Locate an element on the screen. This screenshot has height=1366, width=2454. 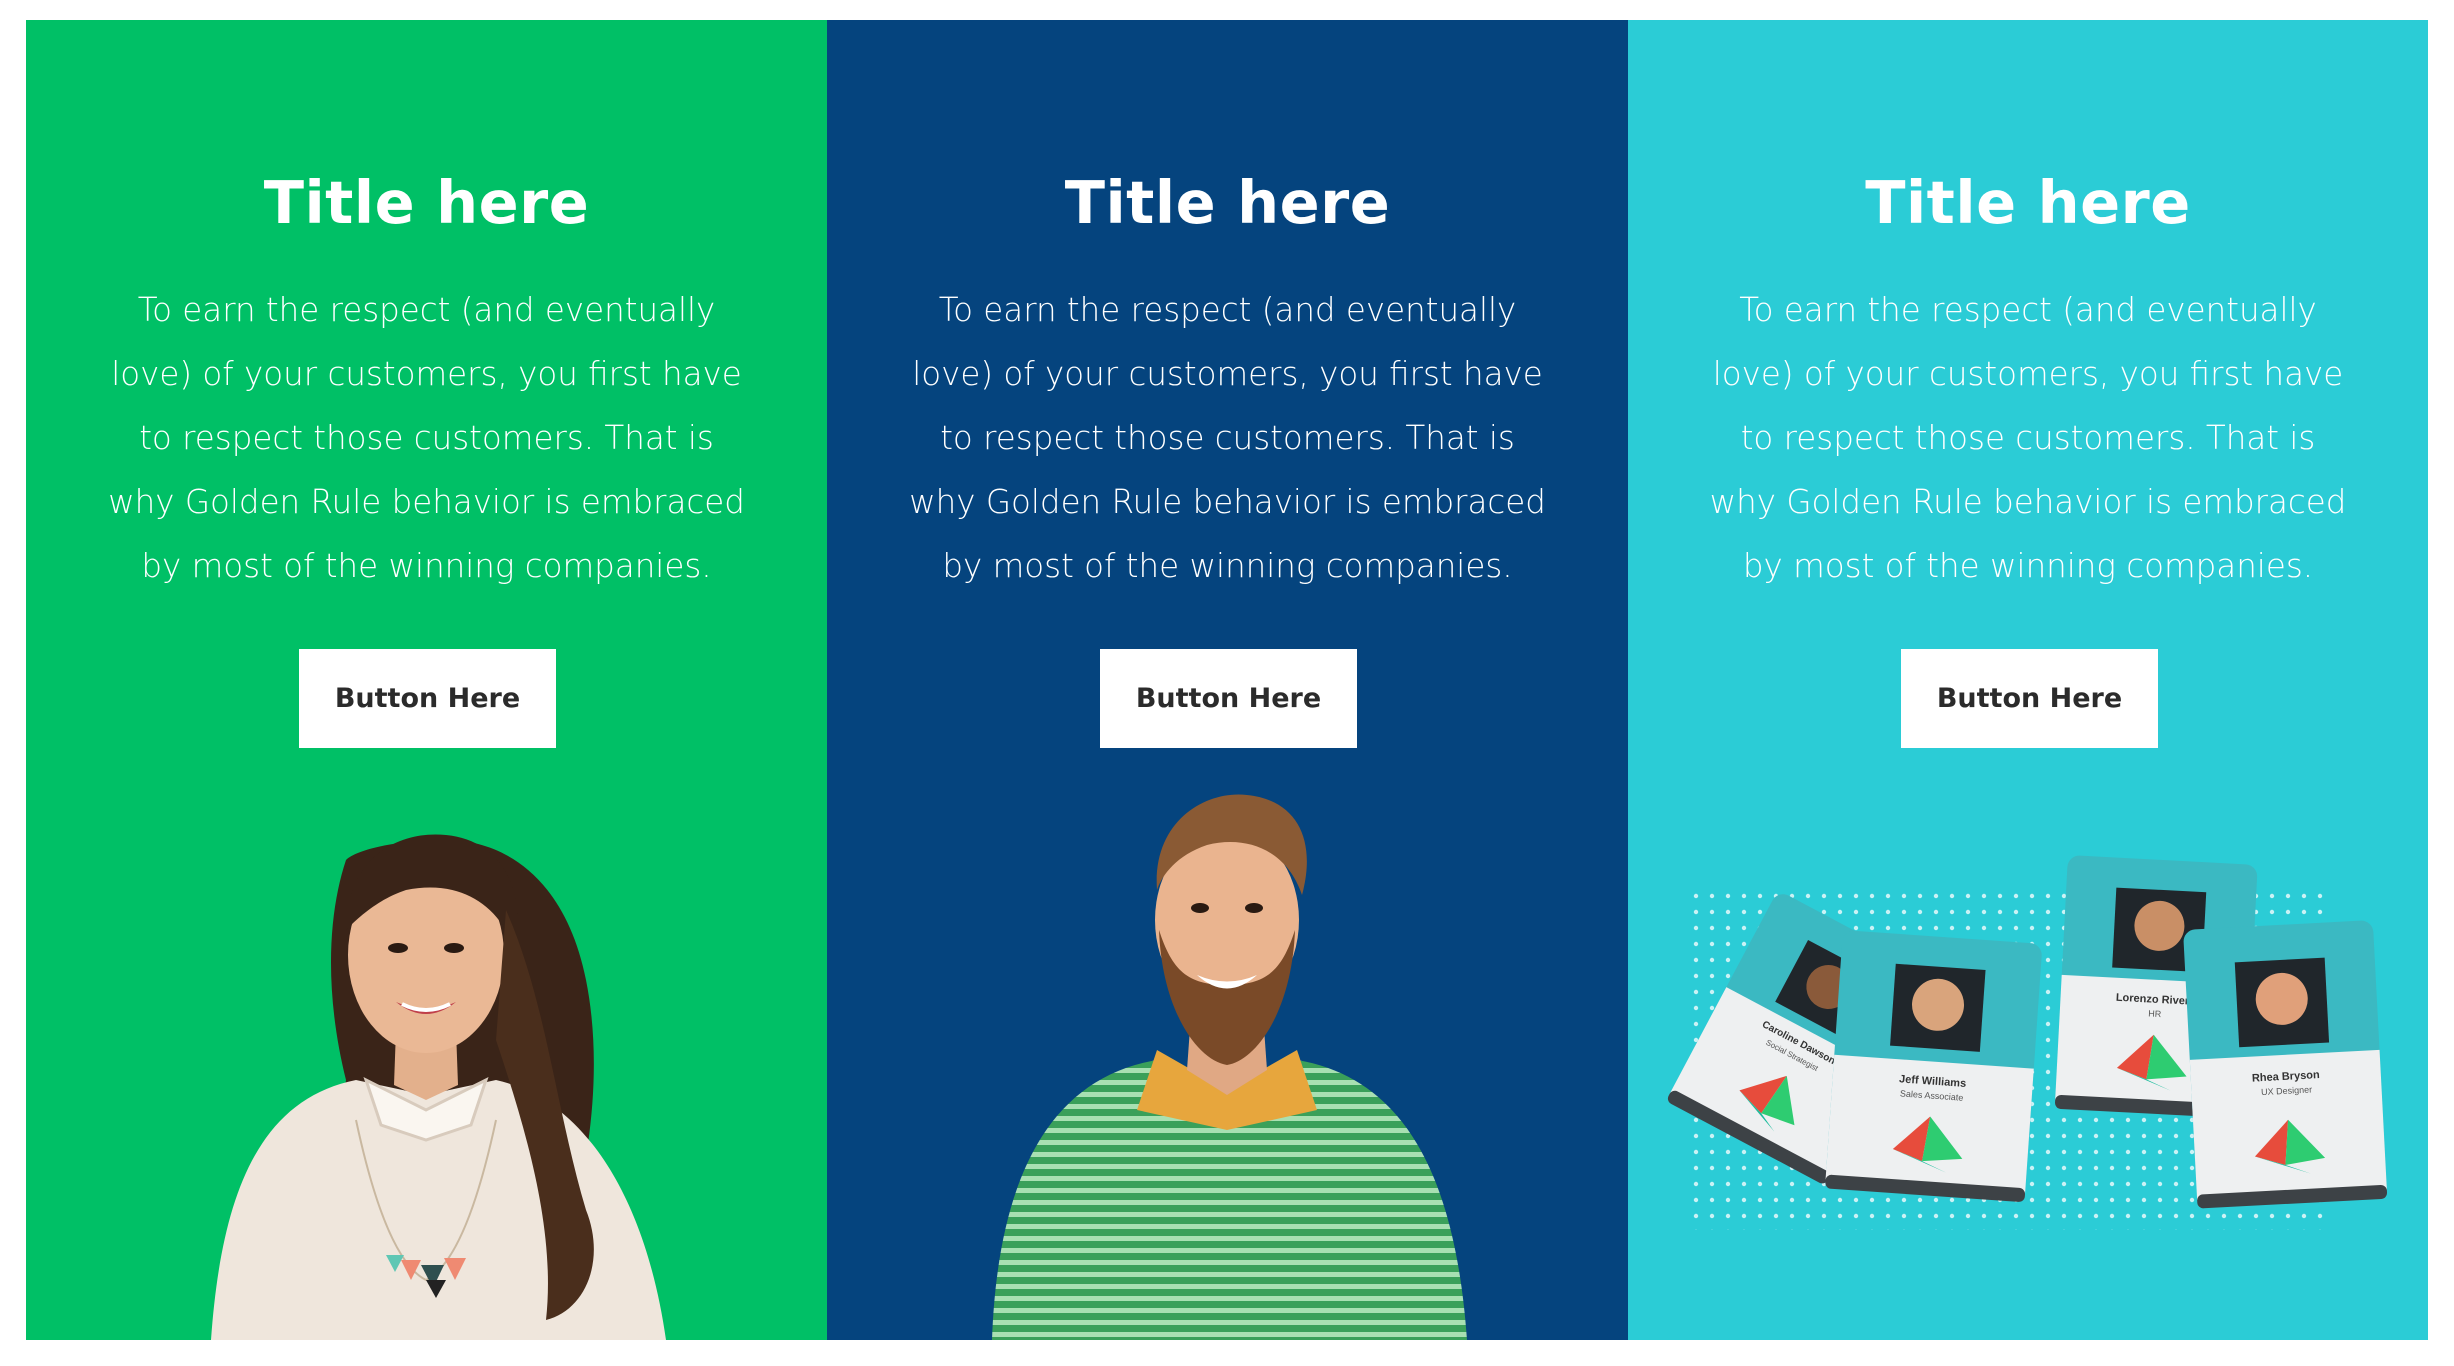
id-badge-4: Rhea Bryson UX Designer is located at coordinates (2285, 1064).